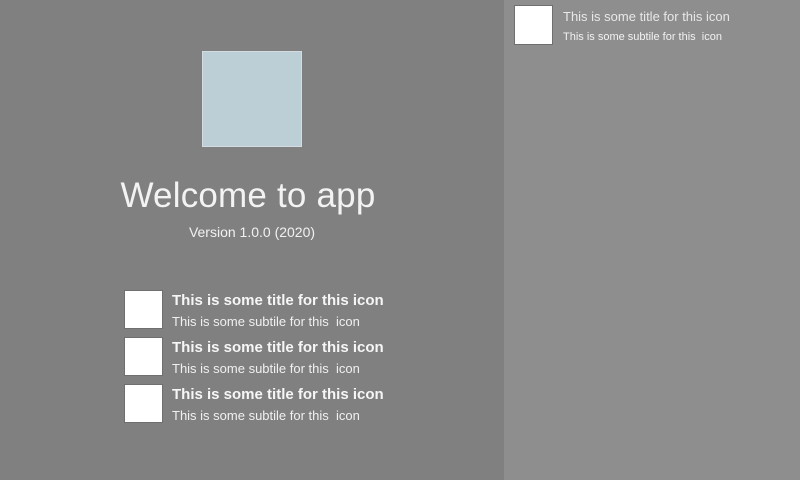  I want to click on app-logo-icon, so click(252, 99).